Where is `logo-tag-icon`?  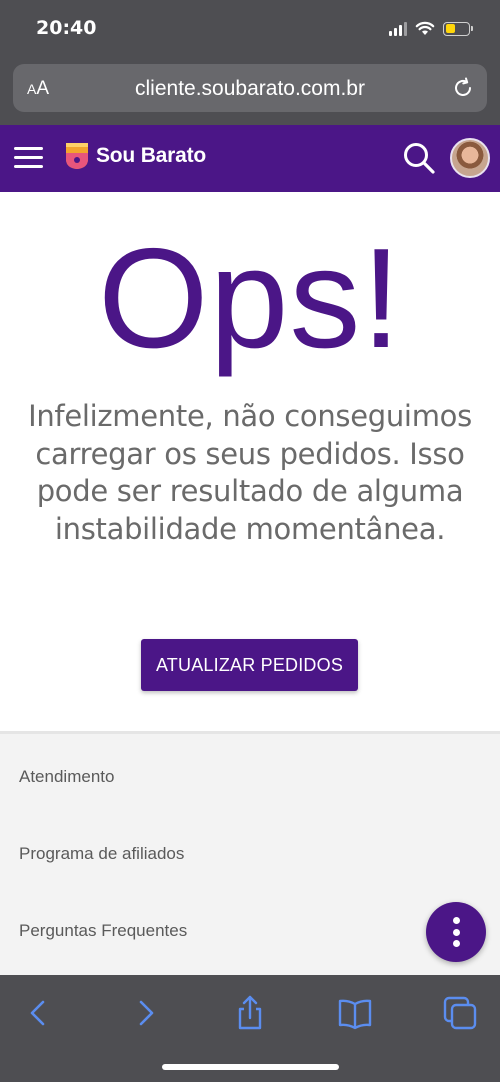
logo-tag-icon is located at coordinates (77, 156).